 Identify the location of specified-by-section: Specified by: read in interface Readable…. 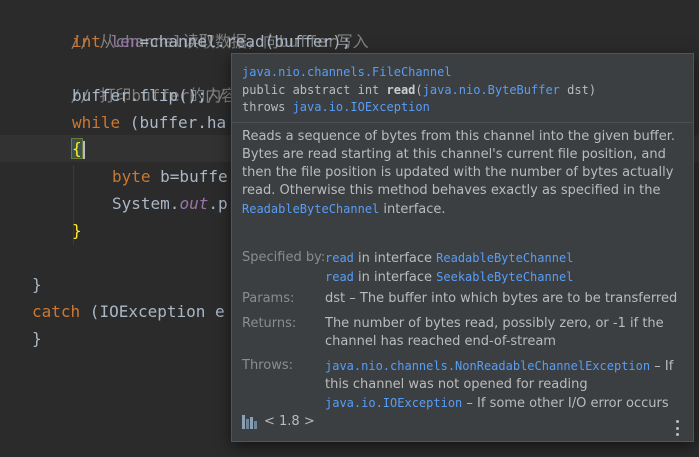
(462, 267).